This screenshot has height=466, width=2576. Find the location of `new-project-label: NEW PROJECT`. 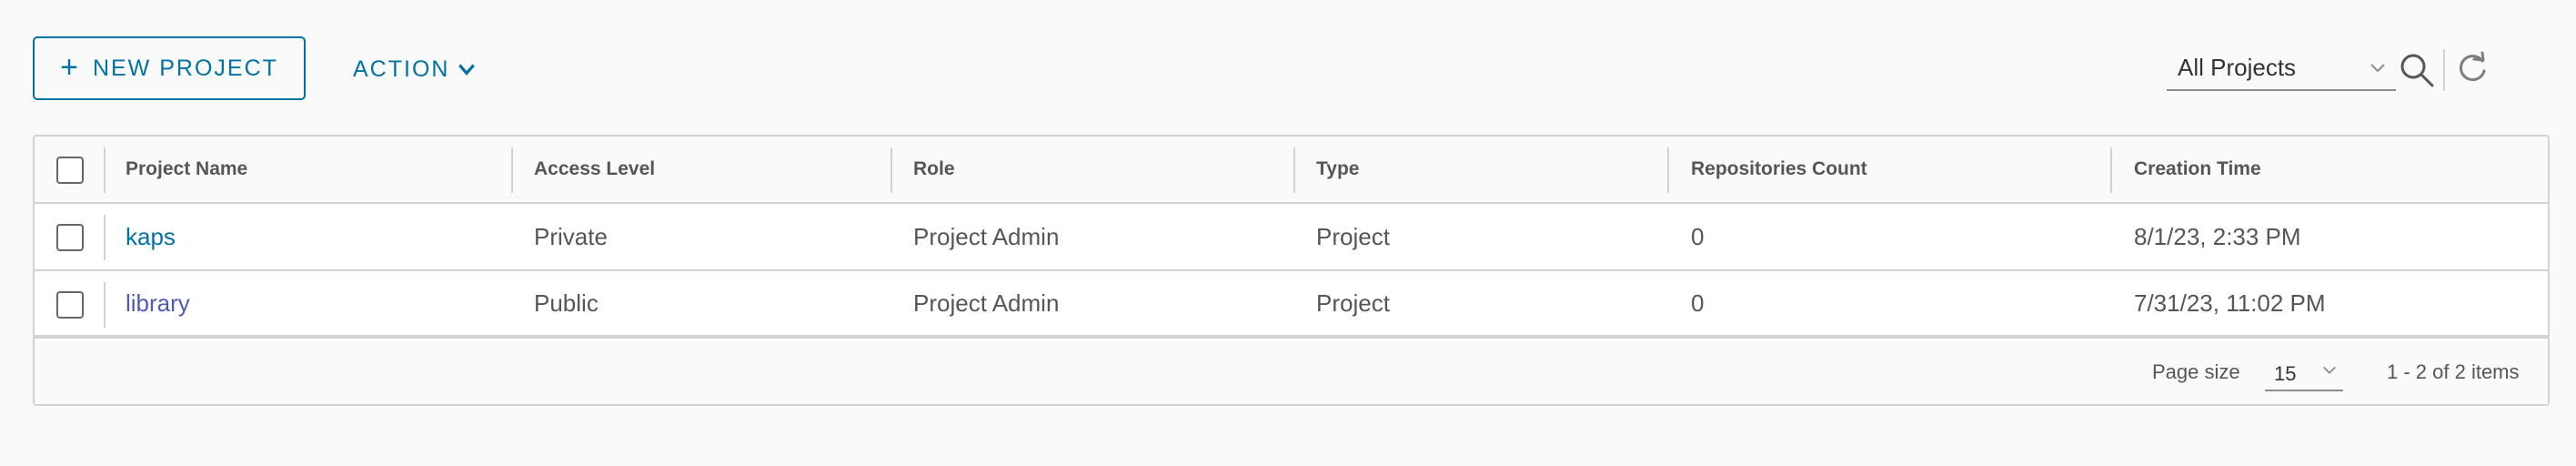

new-project-label: NEW PROJECT is located at coordinates (185, 68).